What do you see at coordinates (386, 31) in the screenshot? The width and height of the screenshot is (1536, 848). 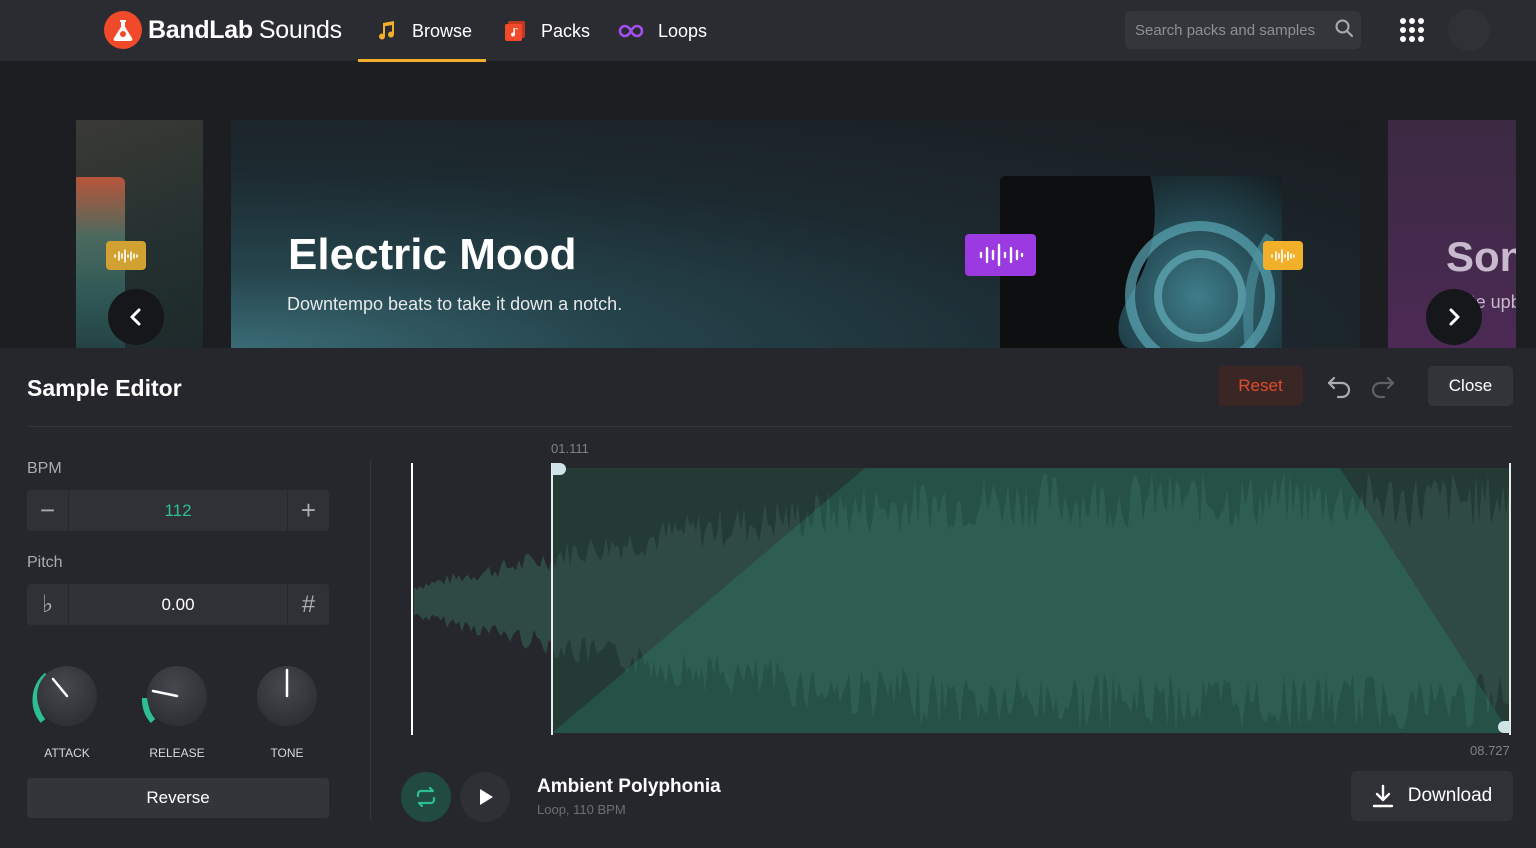 I see `music-note-icon` at bounding box center [386, 31].